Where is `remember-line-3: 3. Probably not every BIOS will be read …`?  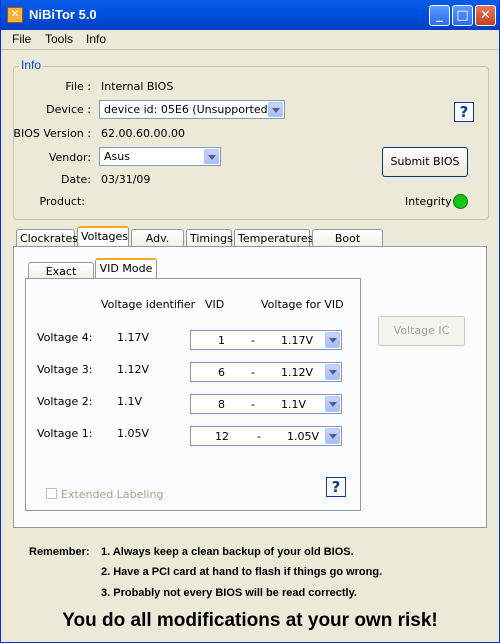
remember-line-3: 3. Probably not every BIOS will be read … is located at coordinates (229, 593).